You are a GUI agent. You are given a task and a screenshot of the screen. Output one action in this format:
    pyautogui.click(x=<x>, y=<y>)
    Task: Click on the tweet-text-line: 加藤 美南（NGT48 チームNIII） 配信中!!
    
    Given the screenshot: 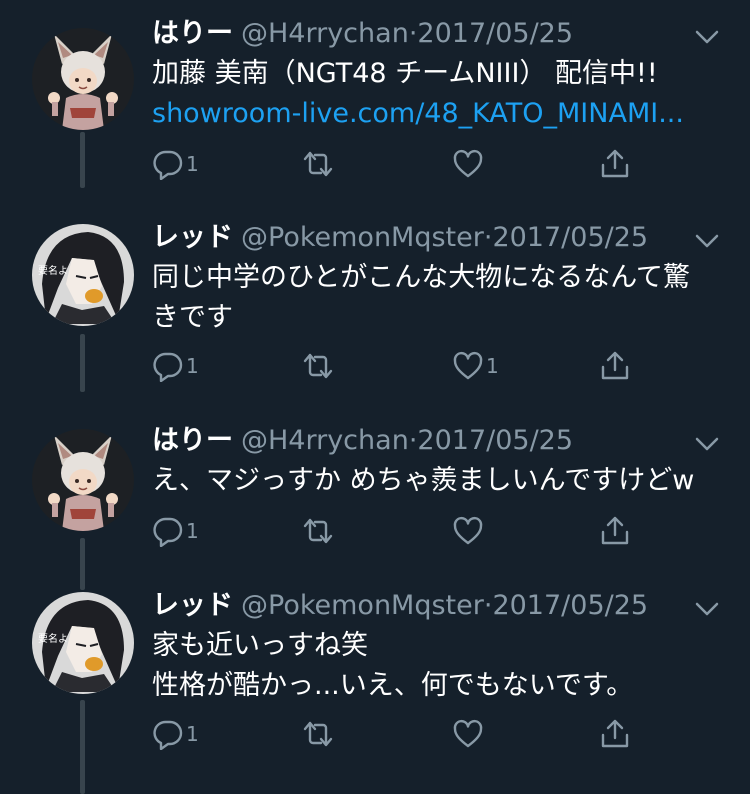 What is the action you would take?
    pyautogui.click(x=405, y=73)
    